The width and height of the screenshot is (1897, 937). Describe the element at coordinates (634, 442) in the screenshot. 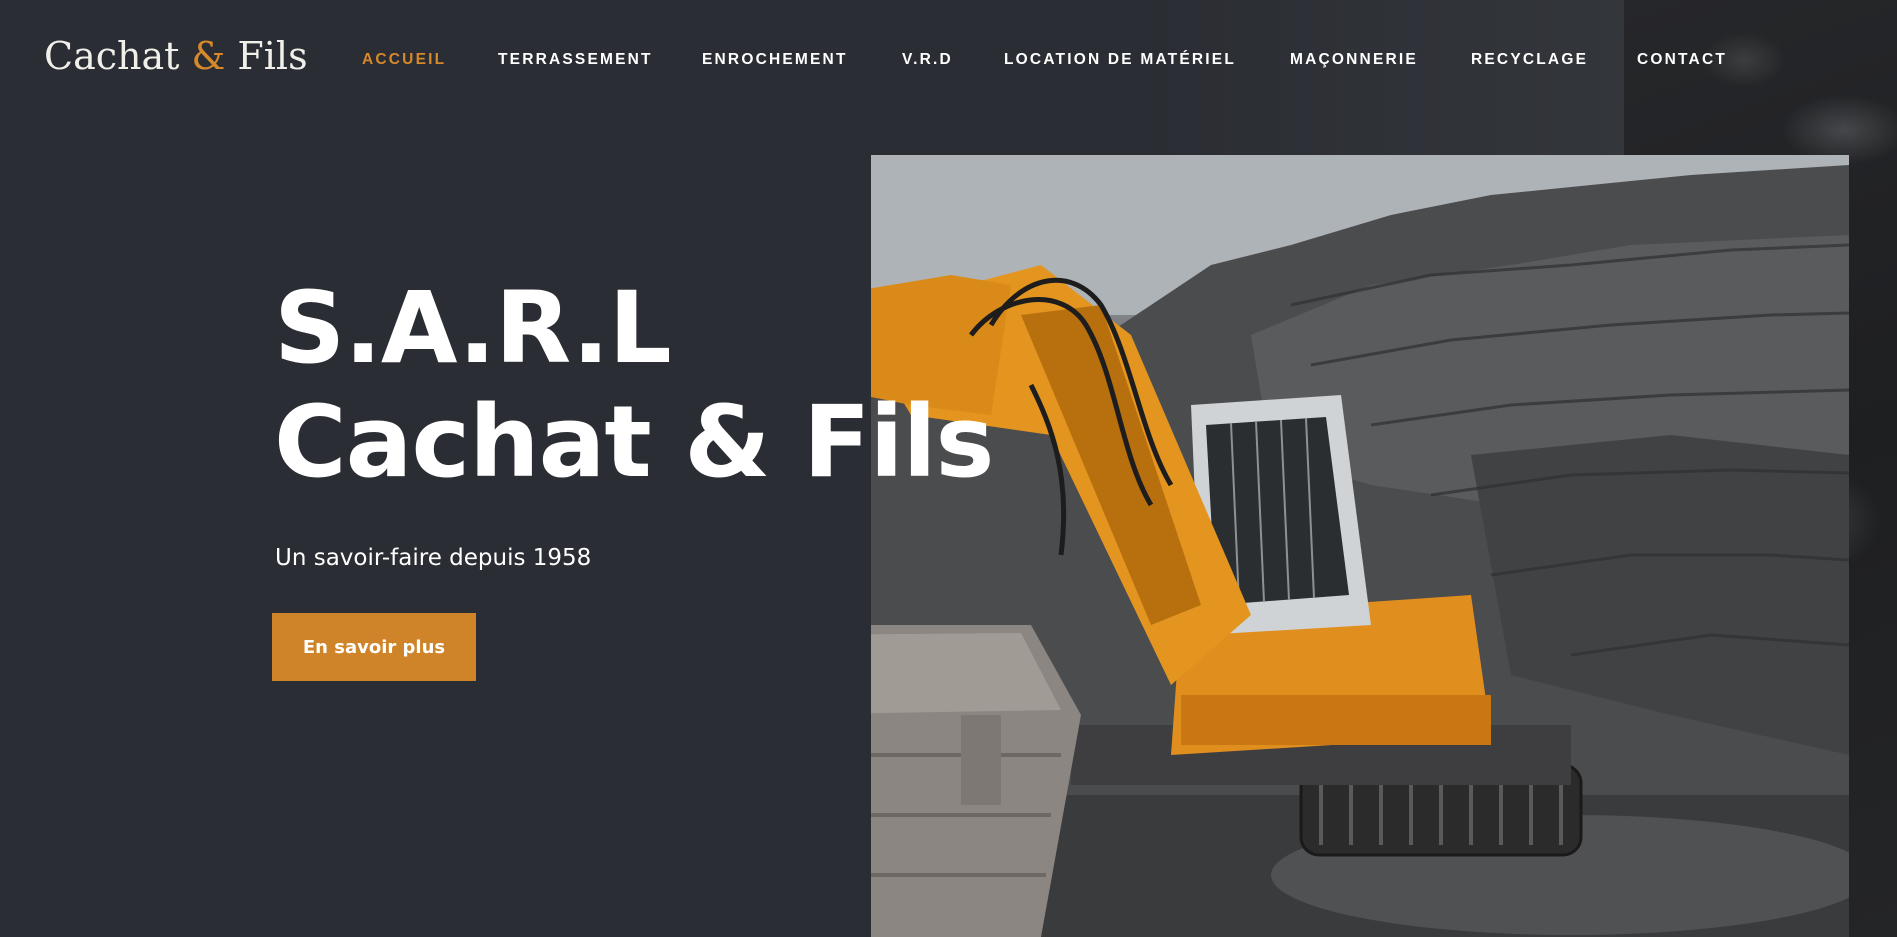

I see `hero-title-line2: Cachat & Fils` at that location.